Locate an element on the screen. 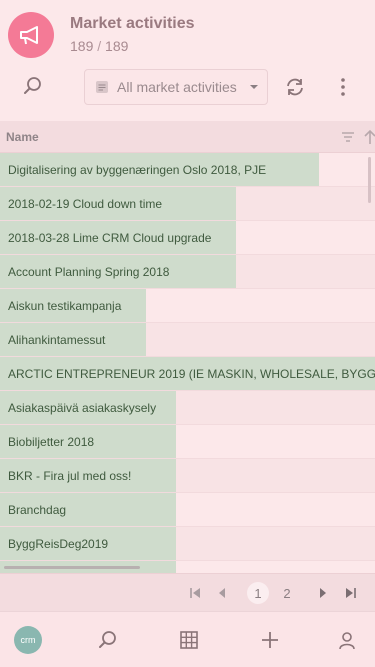 The height and width of the screenshot is (667, 375). crm-logo-icon: crm is located at coordinates (28, 640).